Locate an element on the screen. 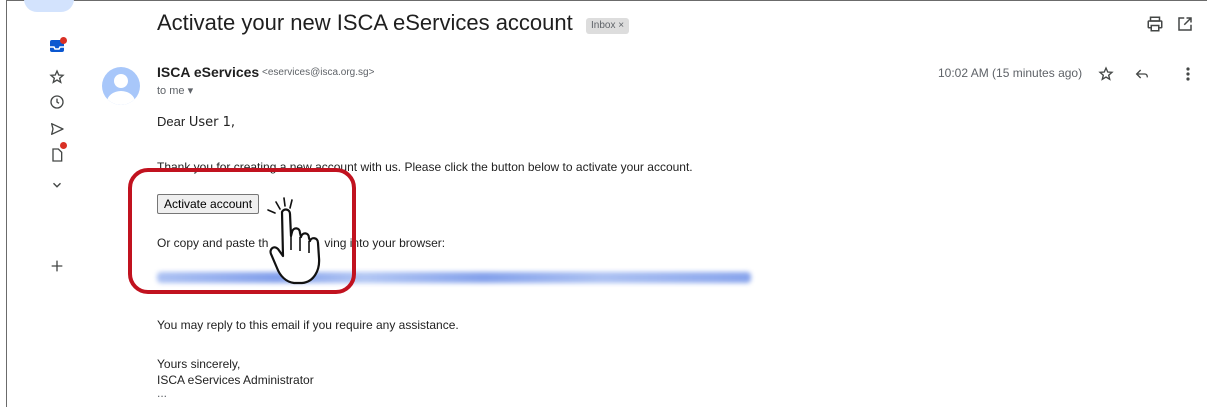 This screenshot has width=1207, height=407. unread-dot is located at coordinates (63, 40).